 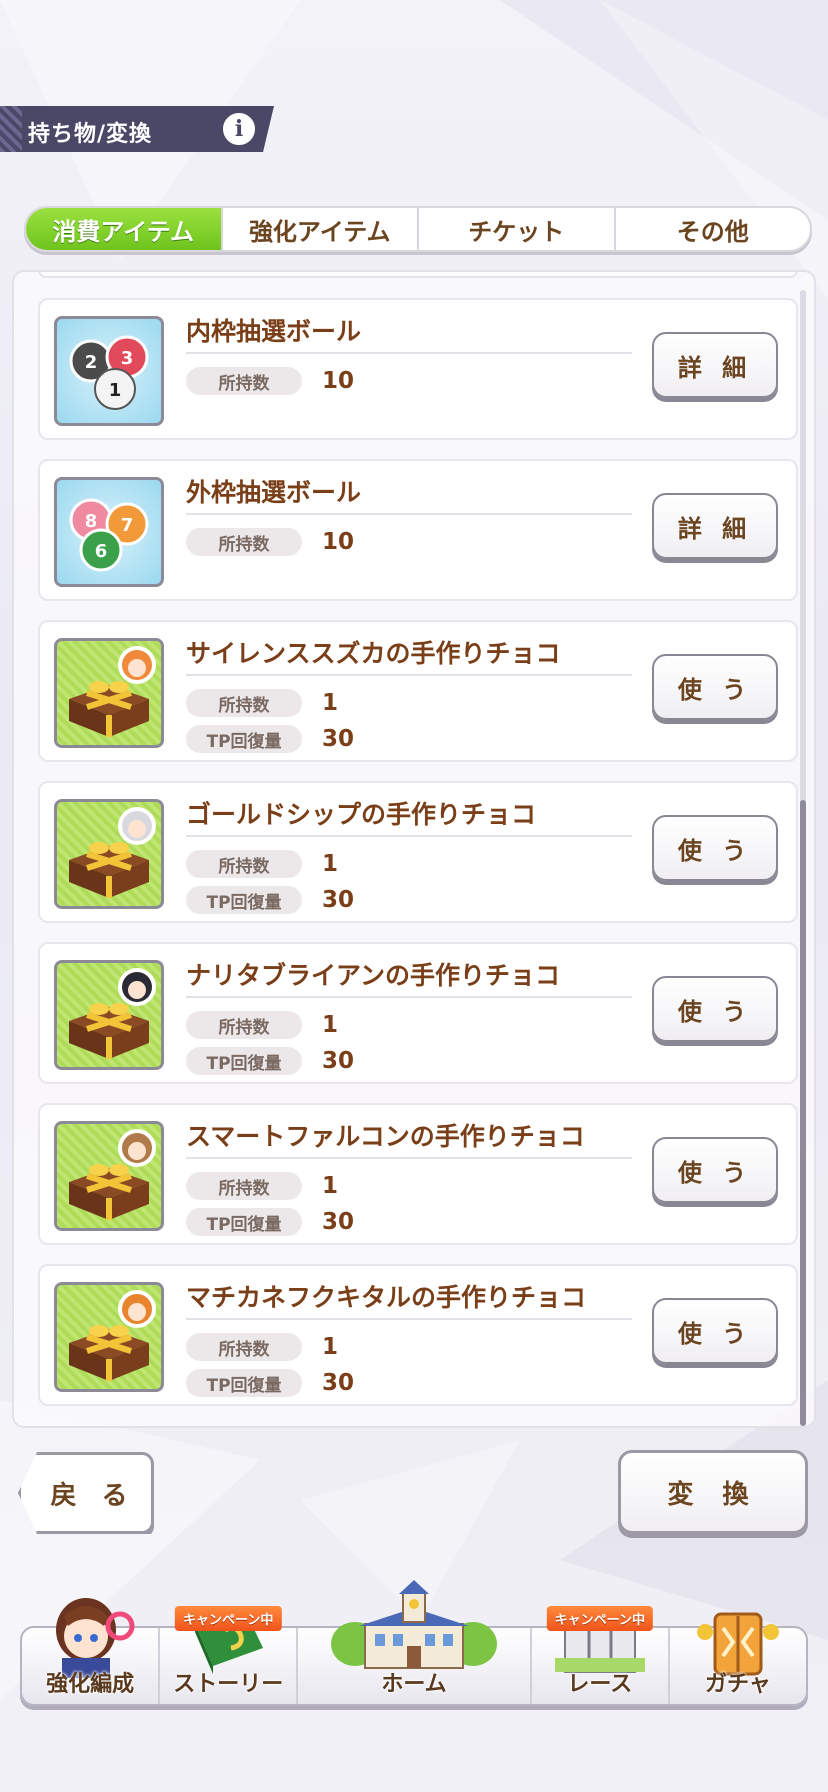 What do you see at coordinates (418, 1013) in the screenshot?
I see `list-item: ナリタブライアンの手作りチョコ 所持数 1 TP回復量 30 使 う` at bounding box center [418, 1013].